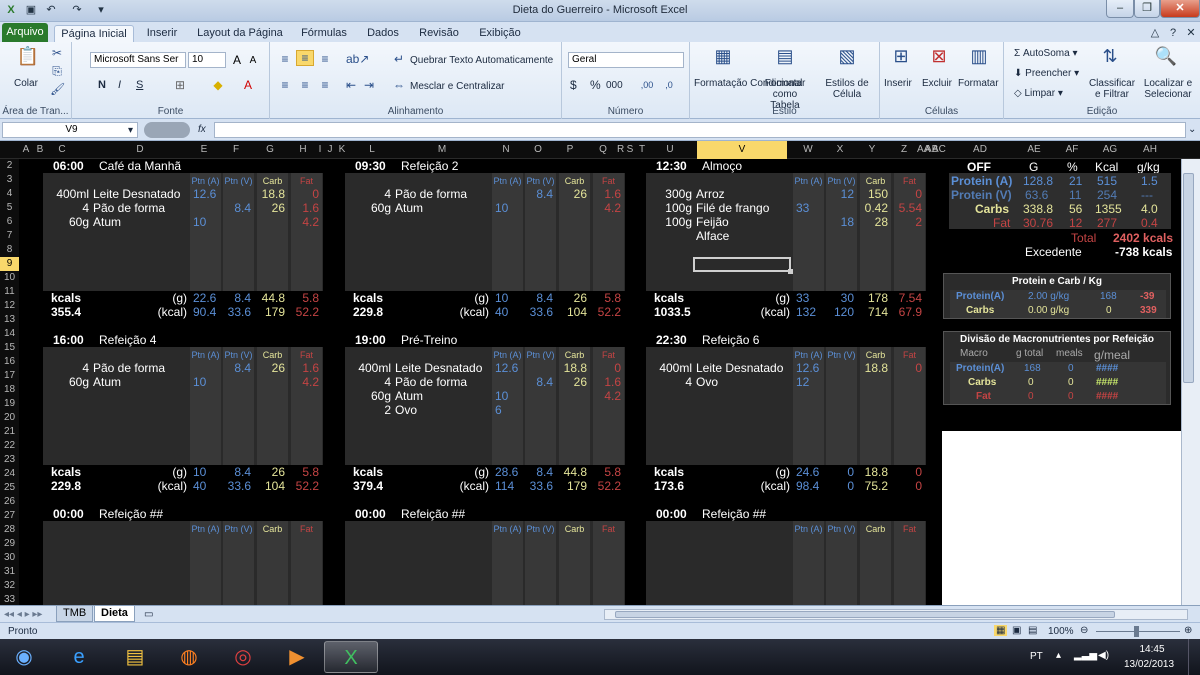 This screenshot has height=675, width=1200. I want to click on column-header: E, so click(204, 150).